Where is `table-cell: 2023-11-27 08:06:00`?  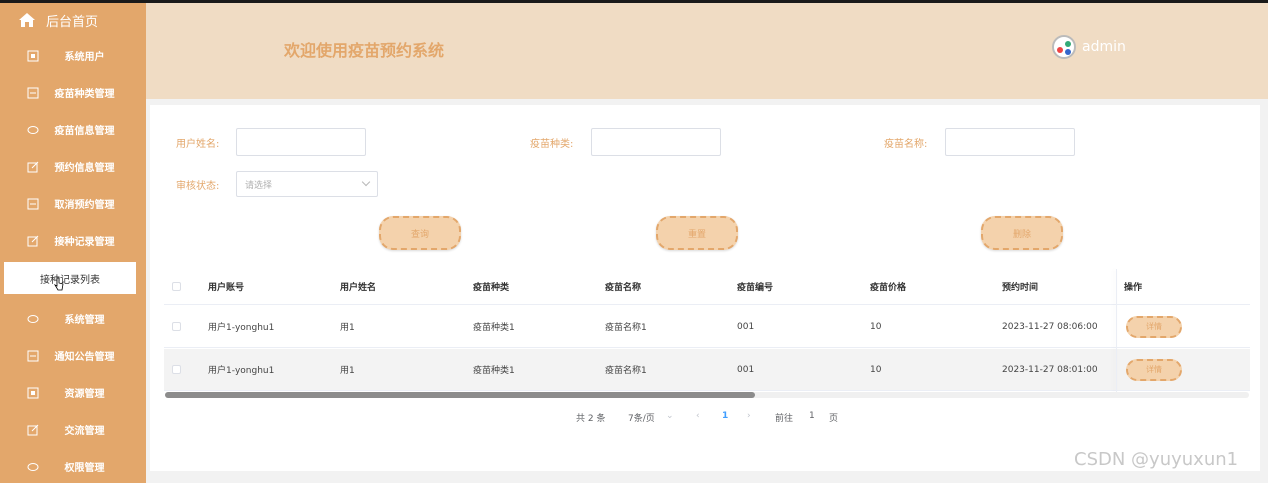
table-cell: 2023-11-27 08:06:00 is located at coordinates (1050, 326).